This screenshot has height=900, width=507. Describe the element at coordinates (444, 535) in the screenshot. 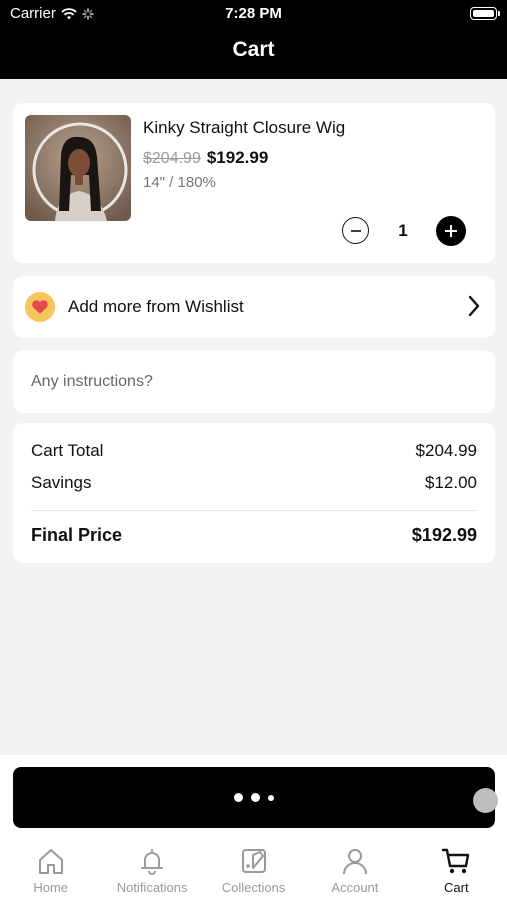

I see `final-price-value: $192.99` at that location.